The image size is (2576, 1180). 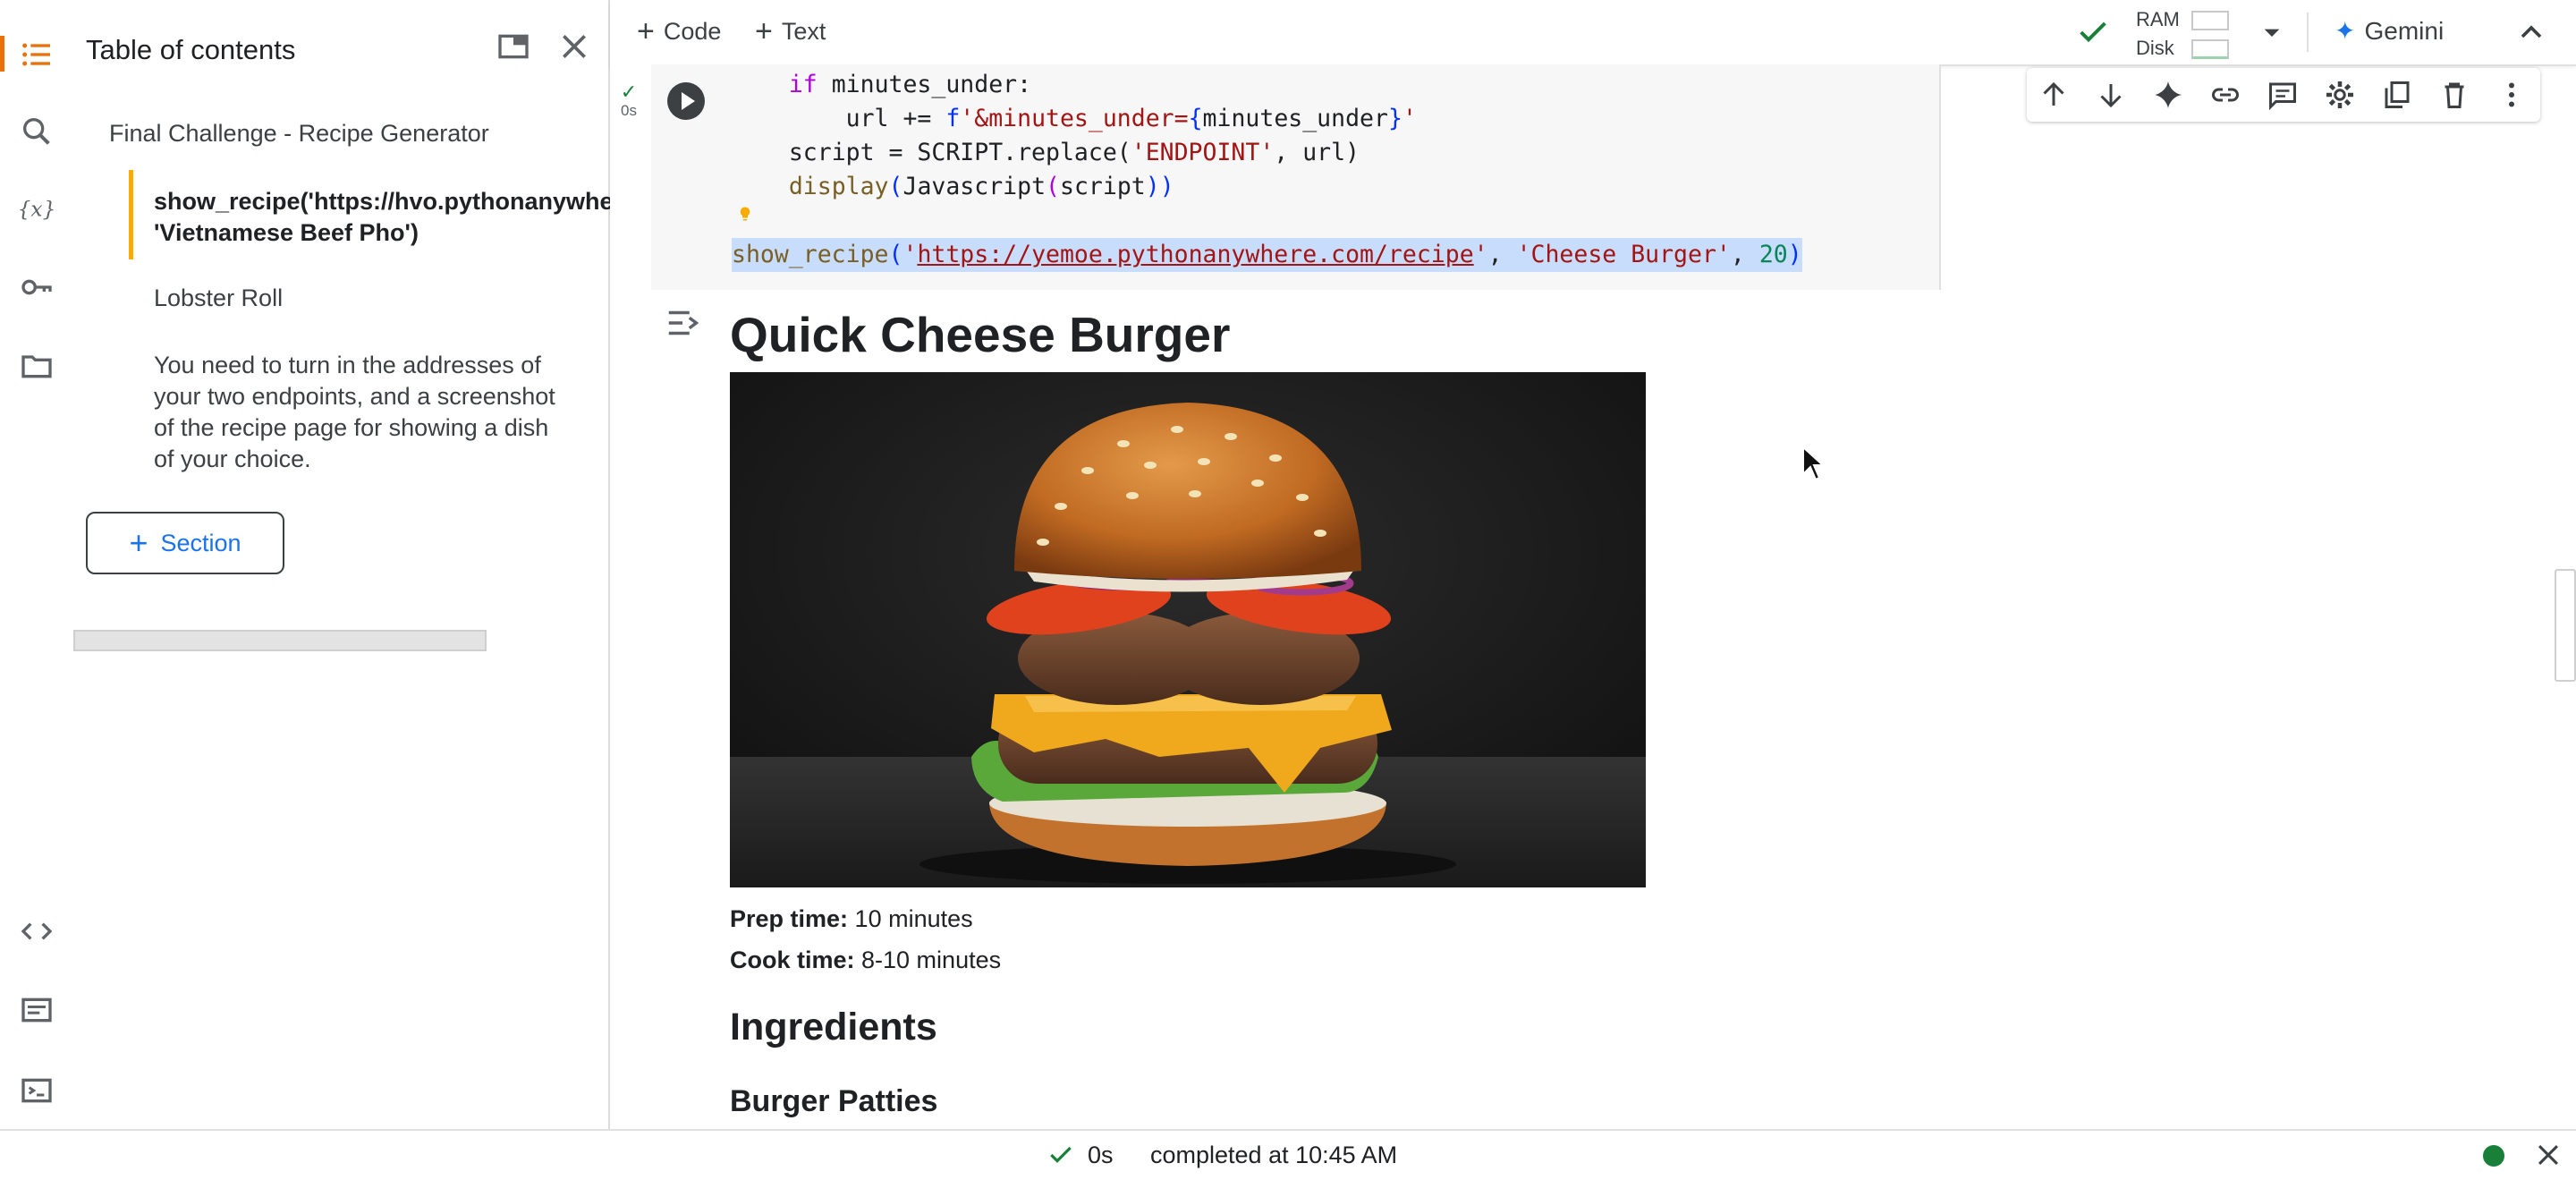 I want to click on disk-usage-bar, so click(x=2210, y=49).